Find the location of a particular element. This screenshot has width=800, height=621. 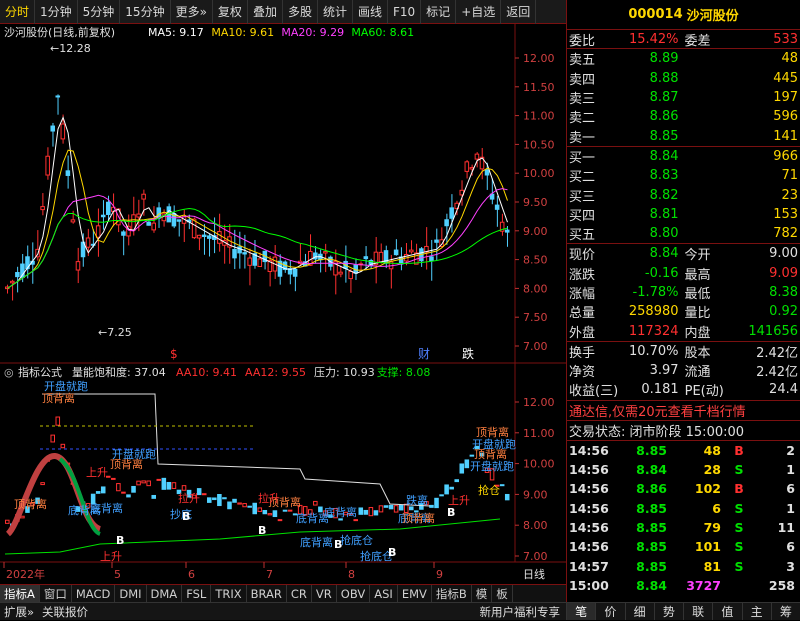

event-marker-1: 财 is located at coordinates (424, 354).